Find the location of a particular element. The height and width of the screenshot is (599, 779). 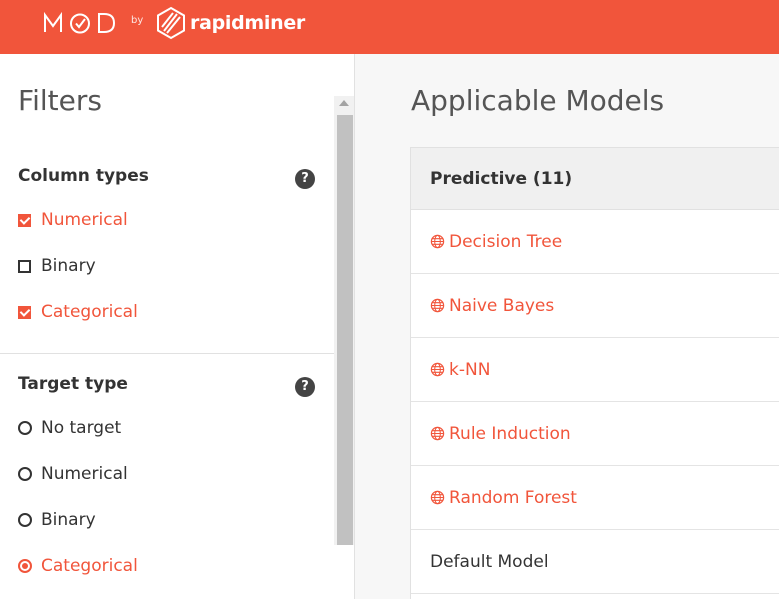

mod-logo-icon is located at coordinates (80, 22).